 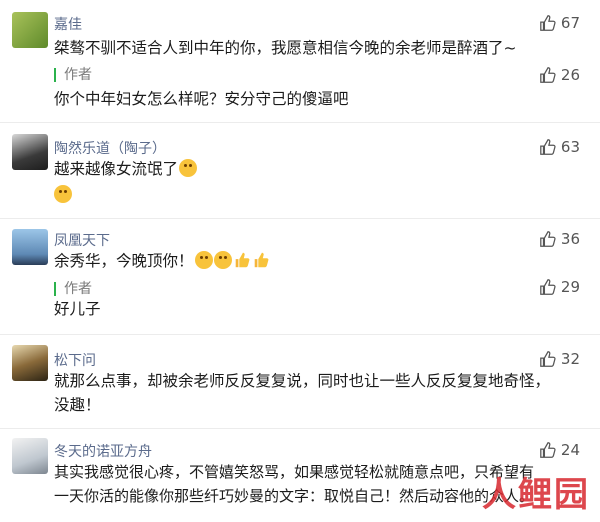 I want to click on like-count: 36, so click(x=570, y=239).